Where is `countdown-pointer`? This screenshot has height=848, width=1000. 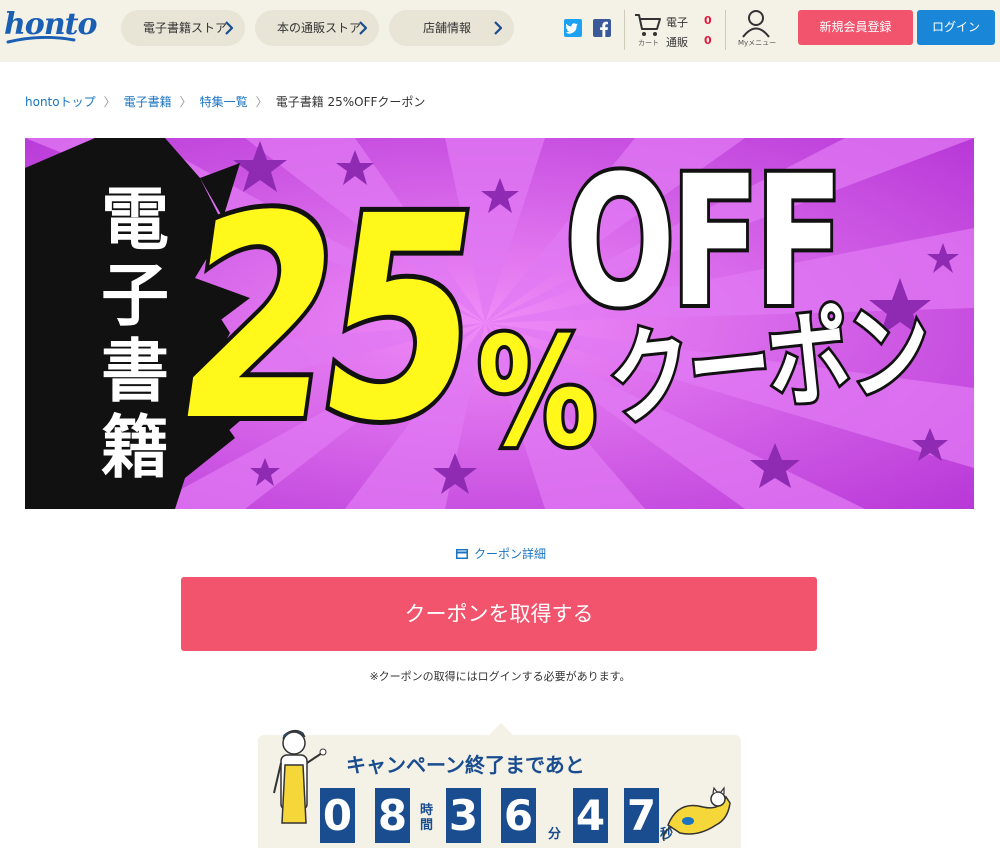 countdown-pointer is located at coordinates (501, 729).